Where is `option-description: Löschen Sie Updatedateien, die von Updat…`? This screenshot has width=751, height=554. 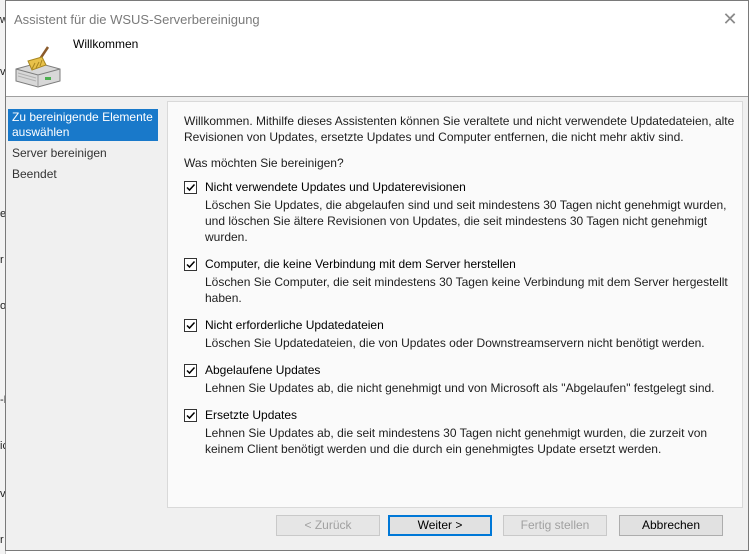
option-description: Löschen Sie Updatedateien, die von Updat… is located at coordinates (455, 343).